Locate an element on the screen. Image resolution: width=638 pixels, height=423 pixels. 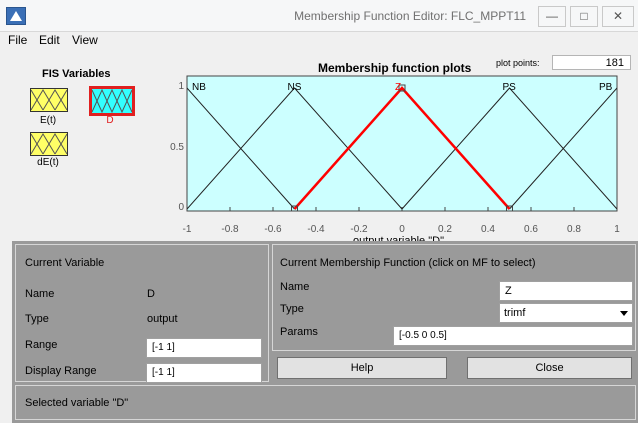
params-label: Params is located at coordinates (299, 332).